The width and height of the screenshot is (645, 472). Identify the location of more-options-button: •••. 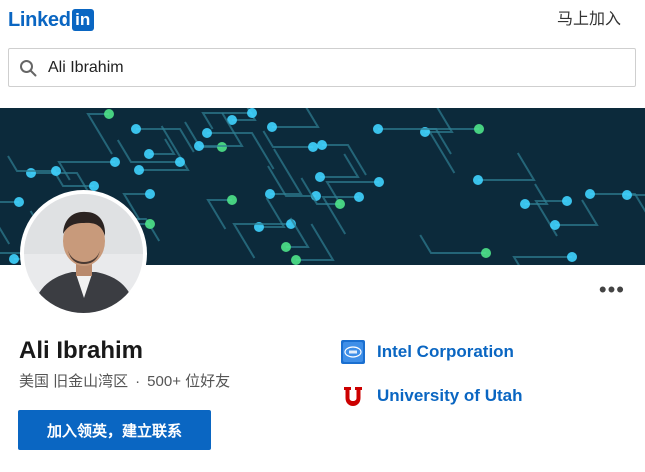
(612, 290).